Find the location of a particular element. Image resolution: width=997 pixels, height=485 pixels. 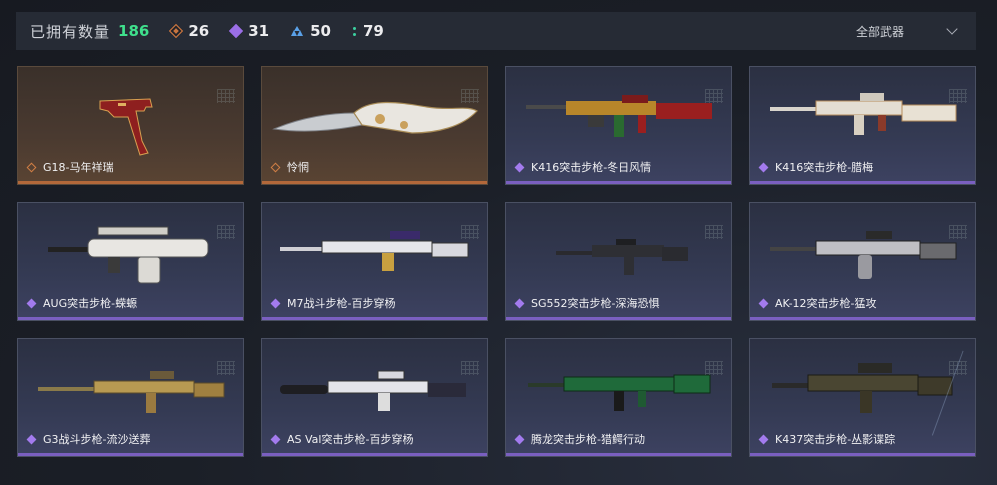

owned-total-count: 186 is located at coordinates (134, 31).